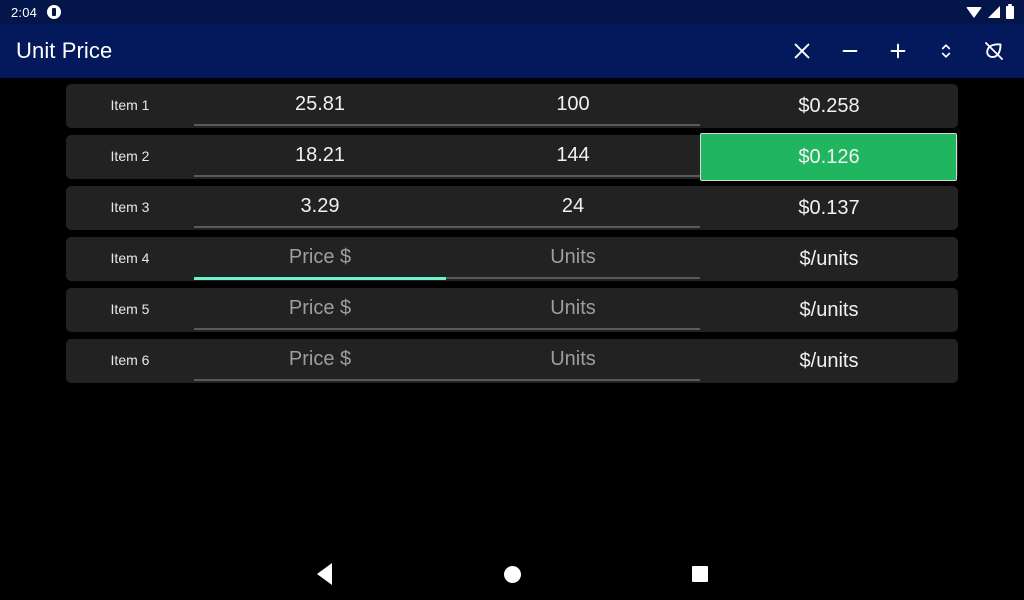  What do you see at coordinates (994, 12) in the screenshot?
I see `cell-signal-icon` at bounding box center [994, 12].